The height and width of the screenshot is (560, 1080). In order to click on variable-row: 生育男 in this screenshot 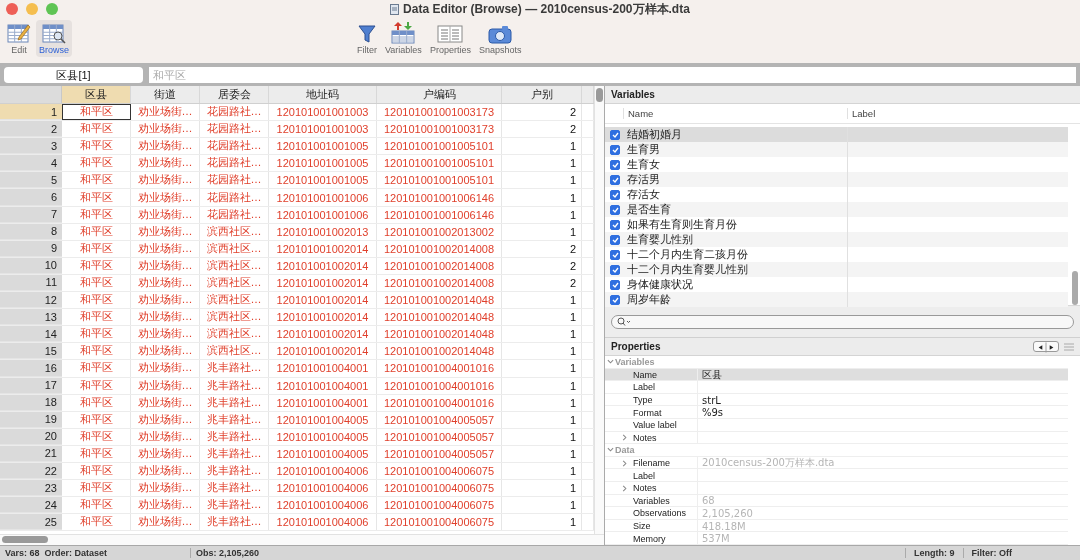, I will do `click(836, 149)`.